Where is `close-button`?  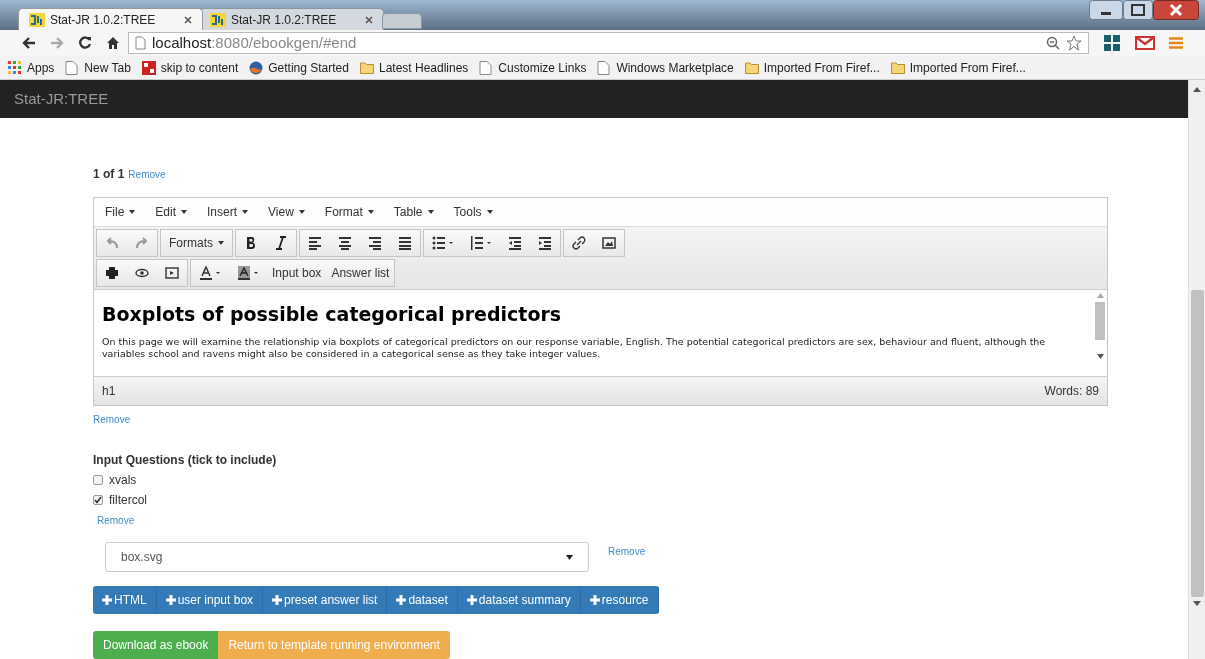 close-button is located at coordinates (1176, 10).